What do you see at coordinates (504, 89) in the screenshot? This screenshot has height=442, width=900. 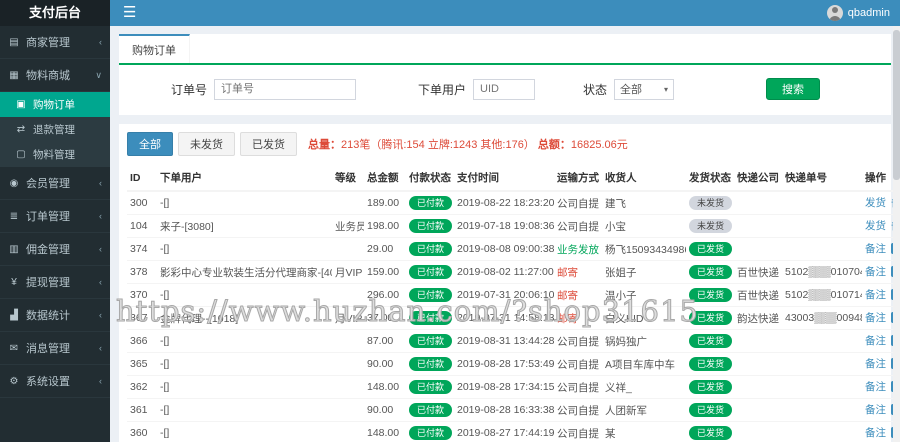 I see `order-user-input` at bounding box center [504, 89].